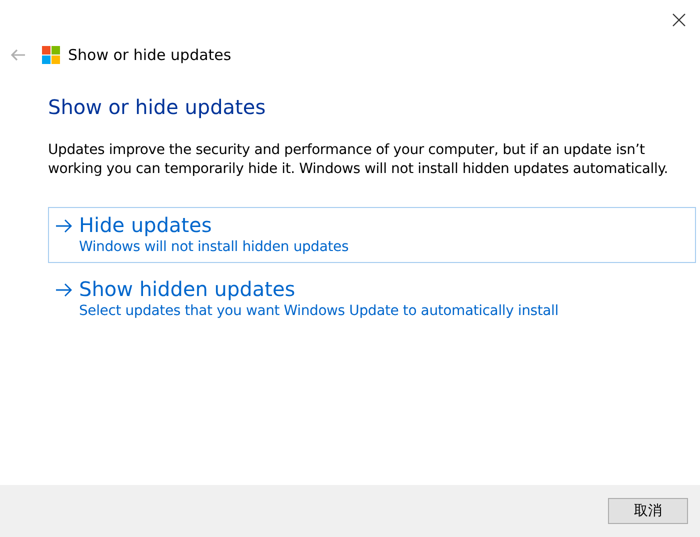 This screenshot has width=700, height=537. What do you see at coordinates (214, 247) in the screenshot?
I see `option-subtitle: Windows will not install hidden updates` at bounding box center [214, 247].